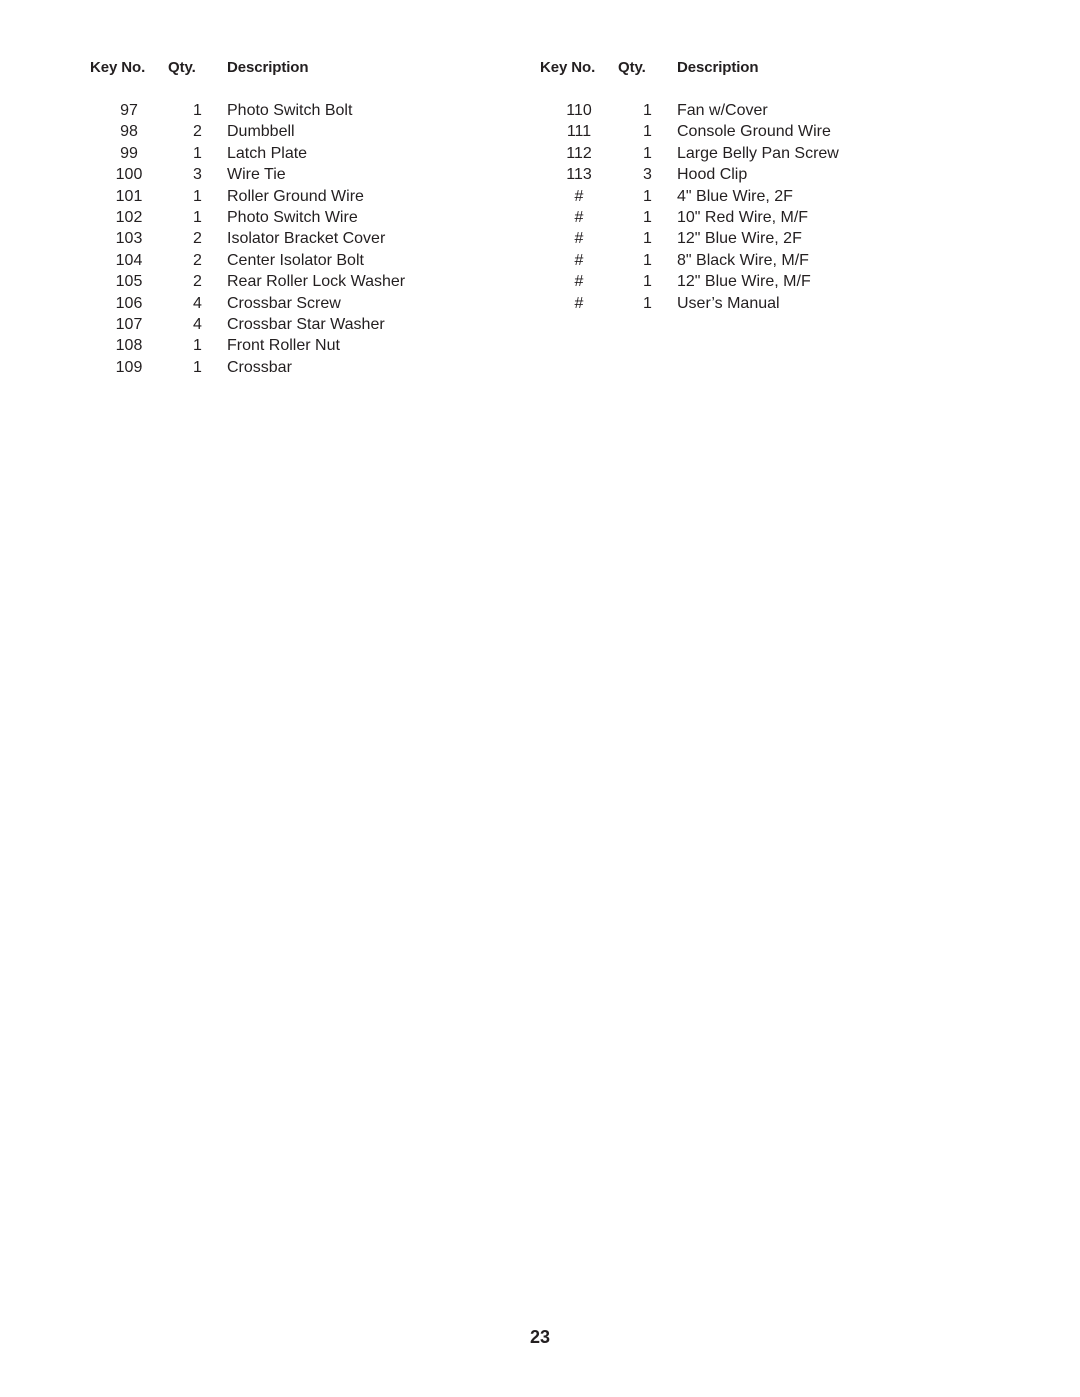  What do you see at coordinates (129, 218) in the screenshot?
I see `cell-key-no: 102` at bounding box center [129, 218].